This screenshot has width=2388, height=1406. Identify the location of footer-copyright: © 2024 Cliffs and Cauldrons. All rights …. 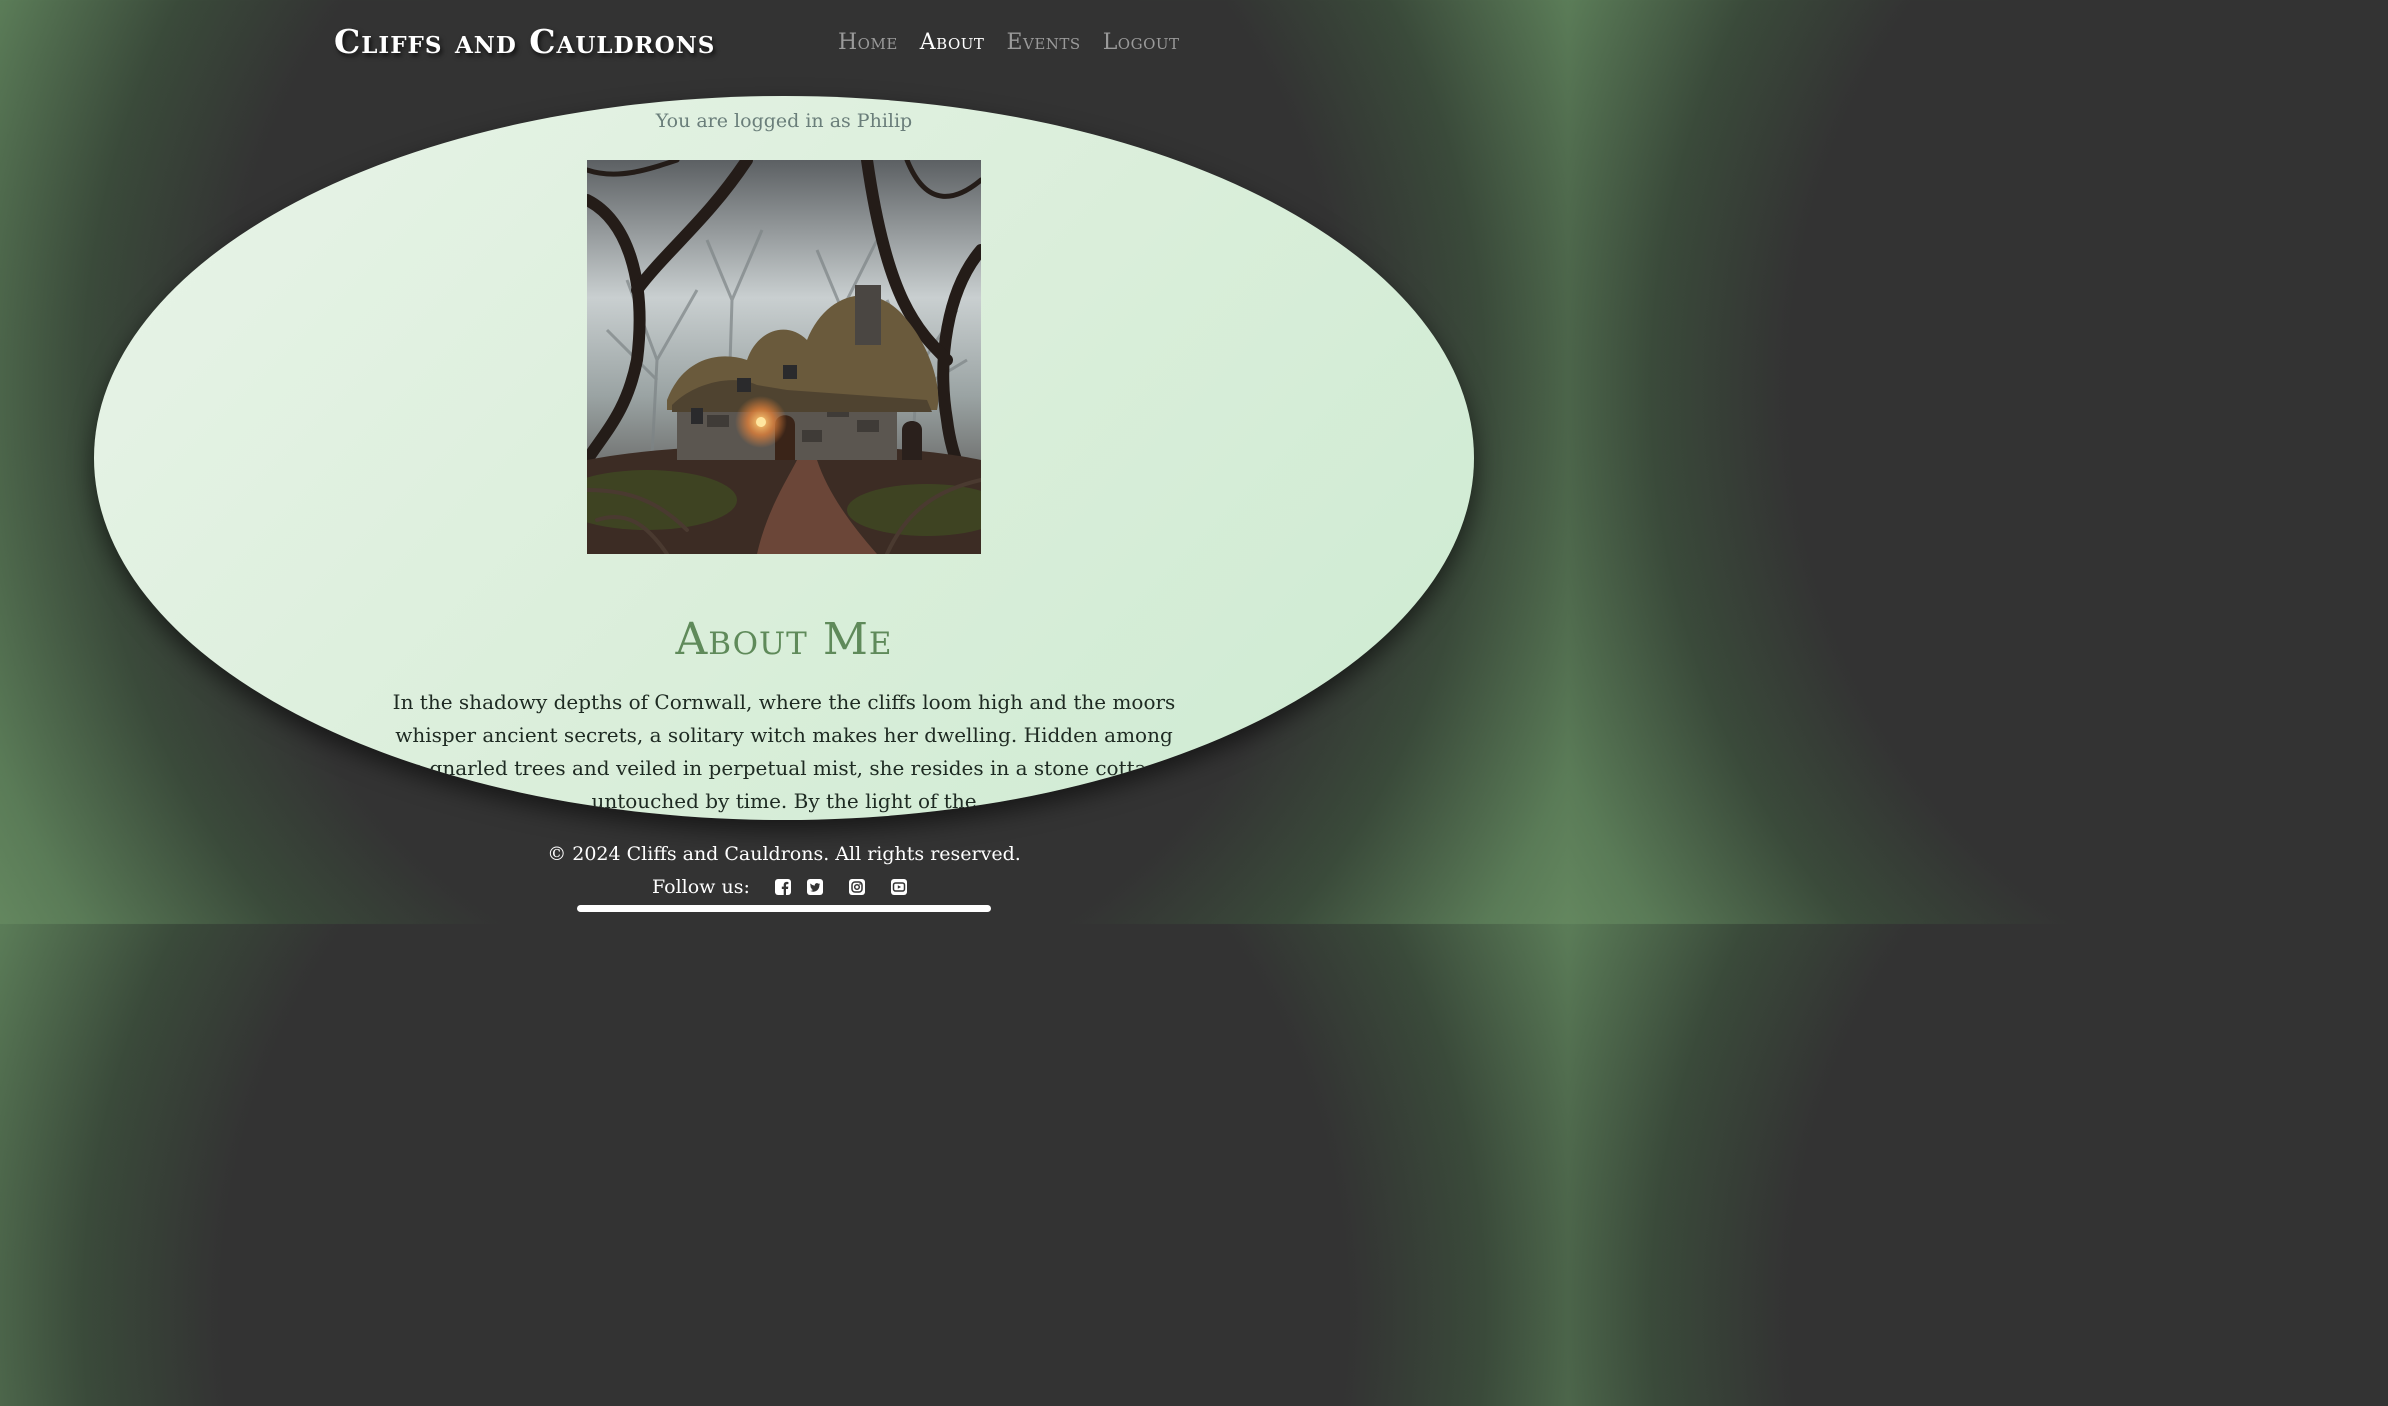
(784, 854).